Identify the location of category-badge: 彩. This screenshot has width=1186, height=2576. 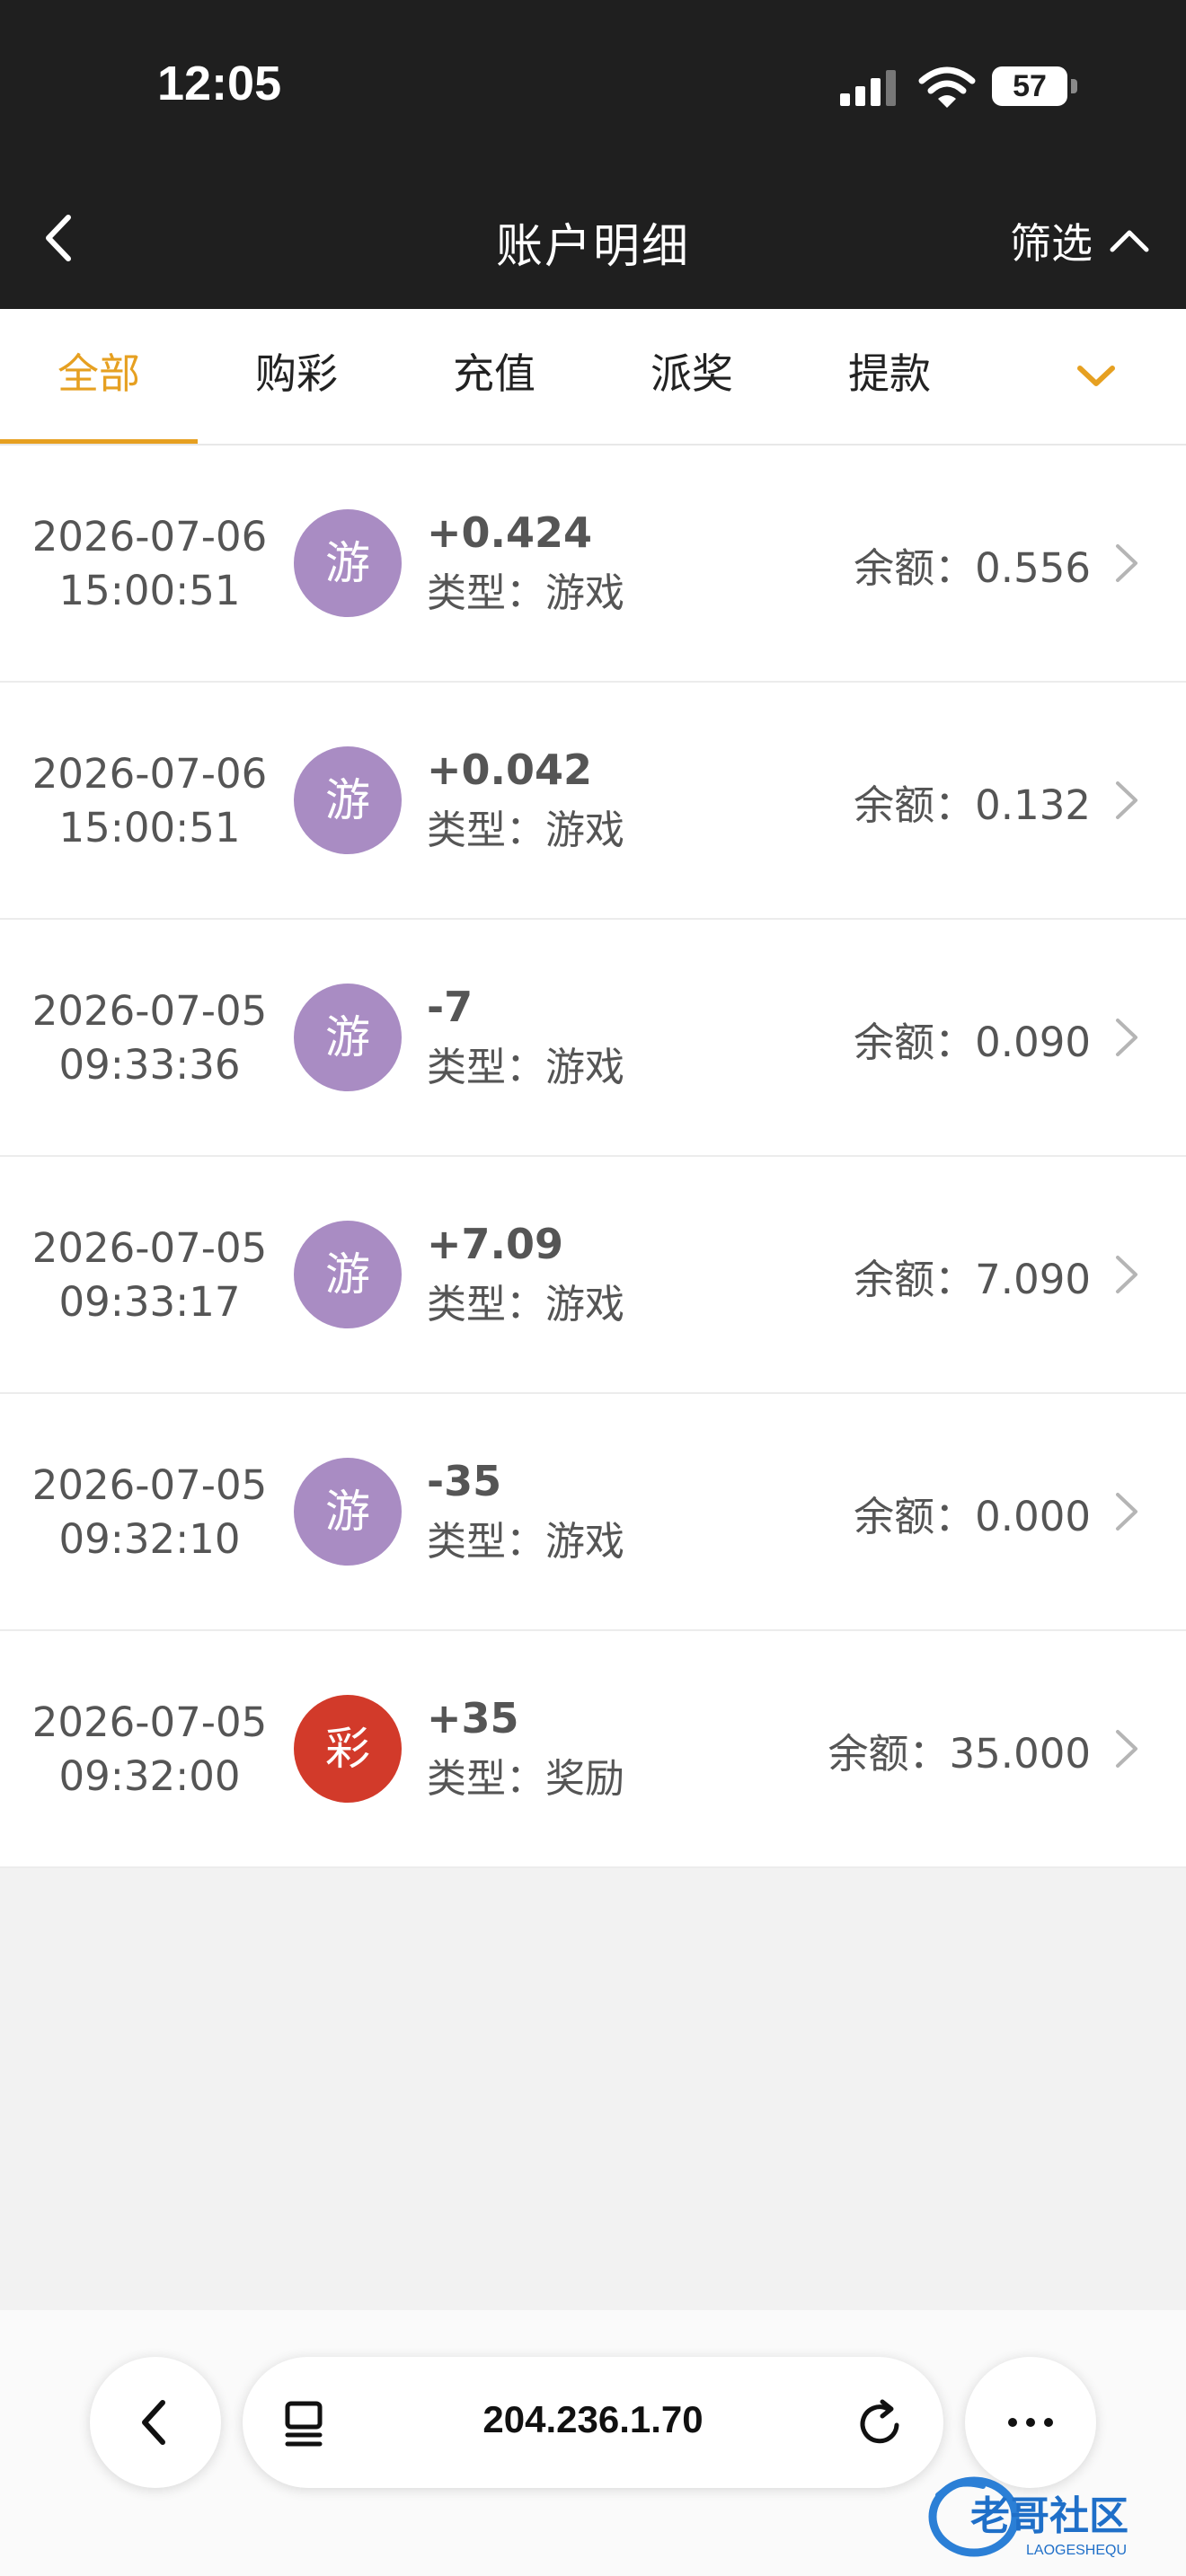
(348, 1749).